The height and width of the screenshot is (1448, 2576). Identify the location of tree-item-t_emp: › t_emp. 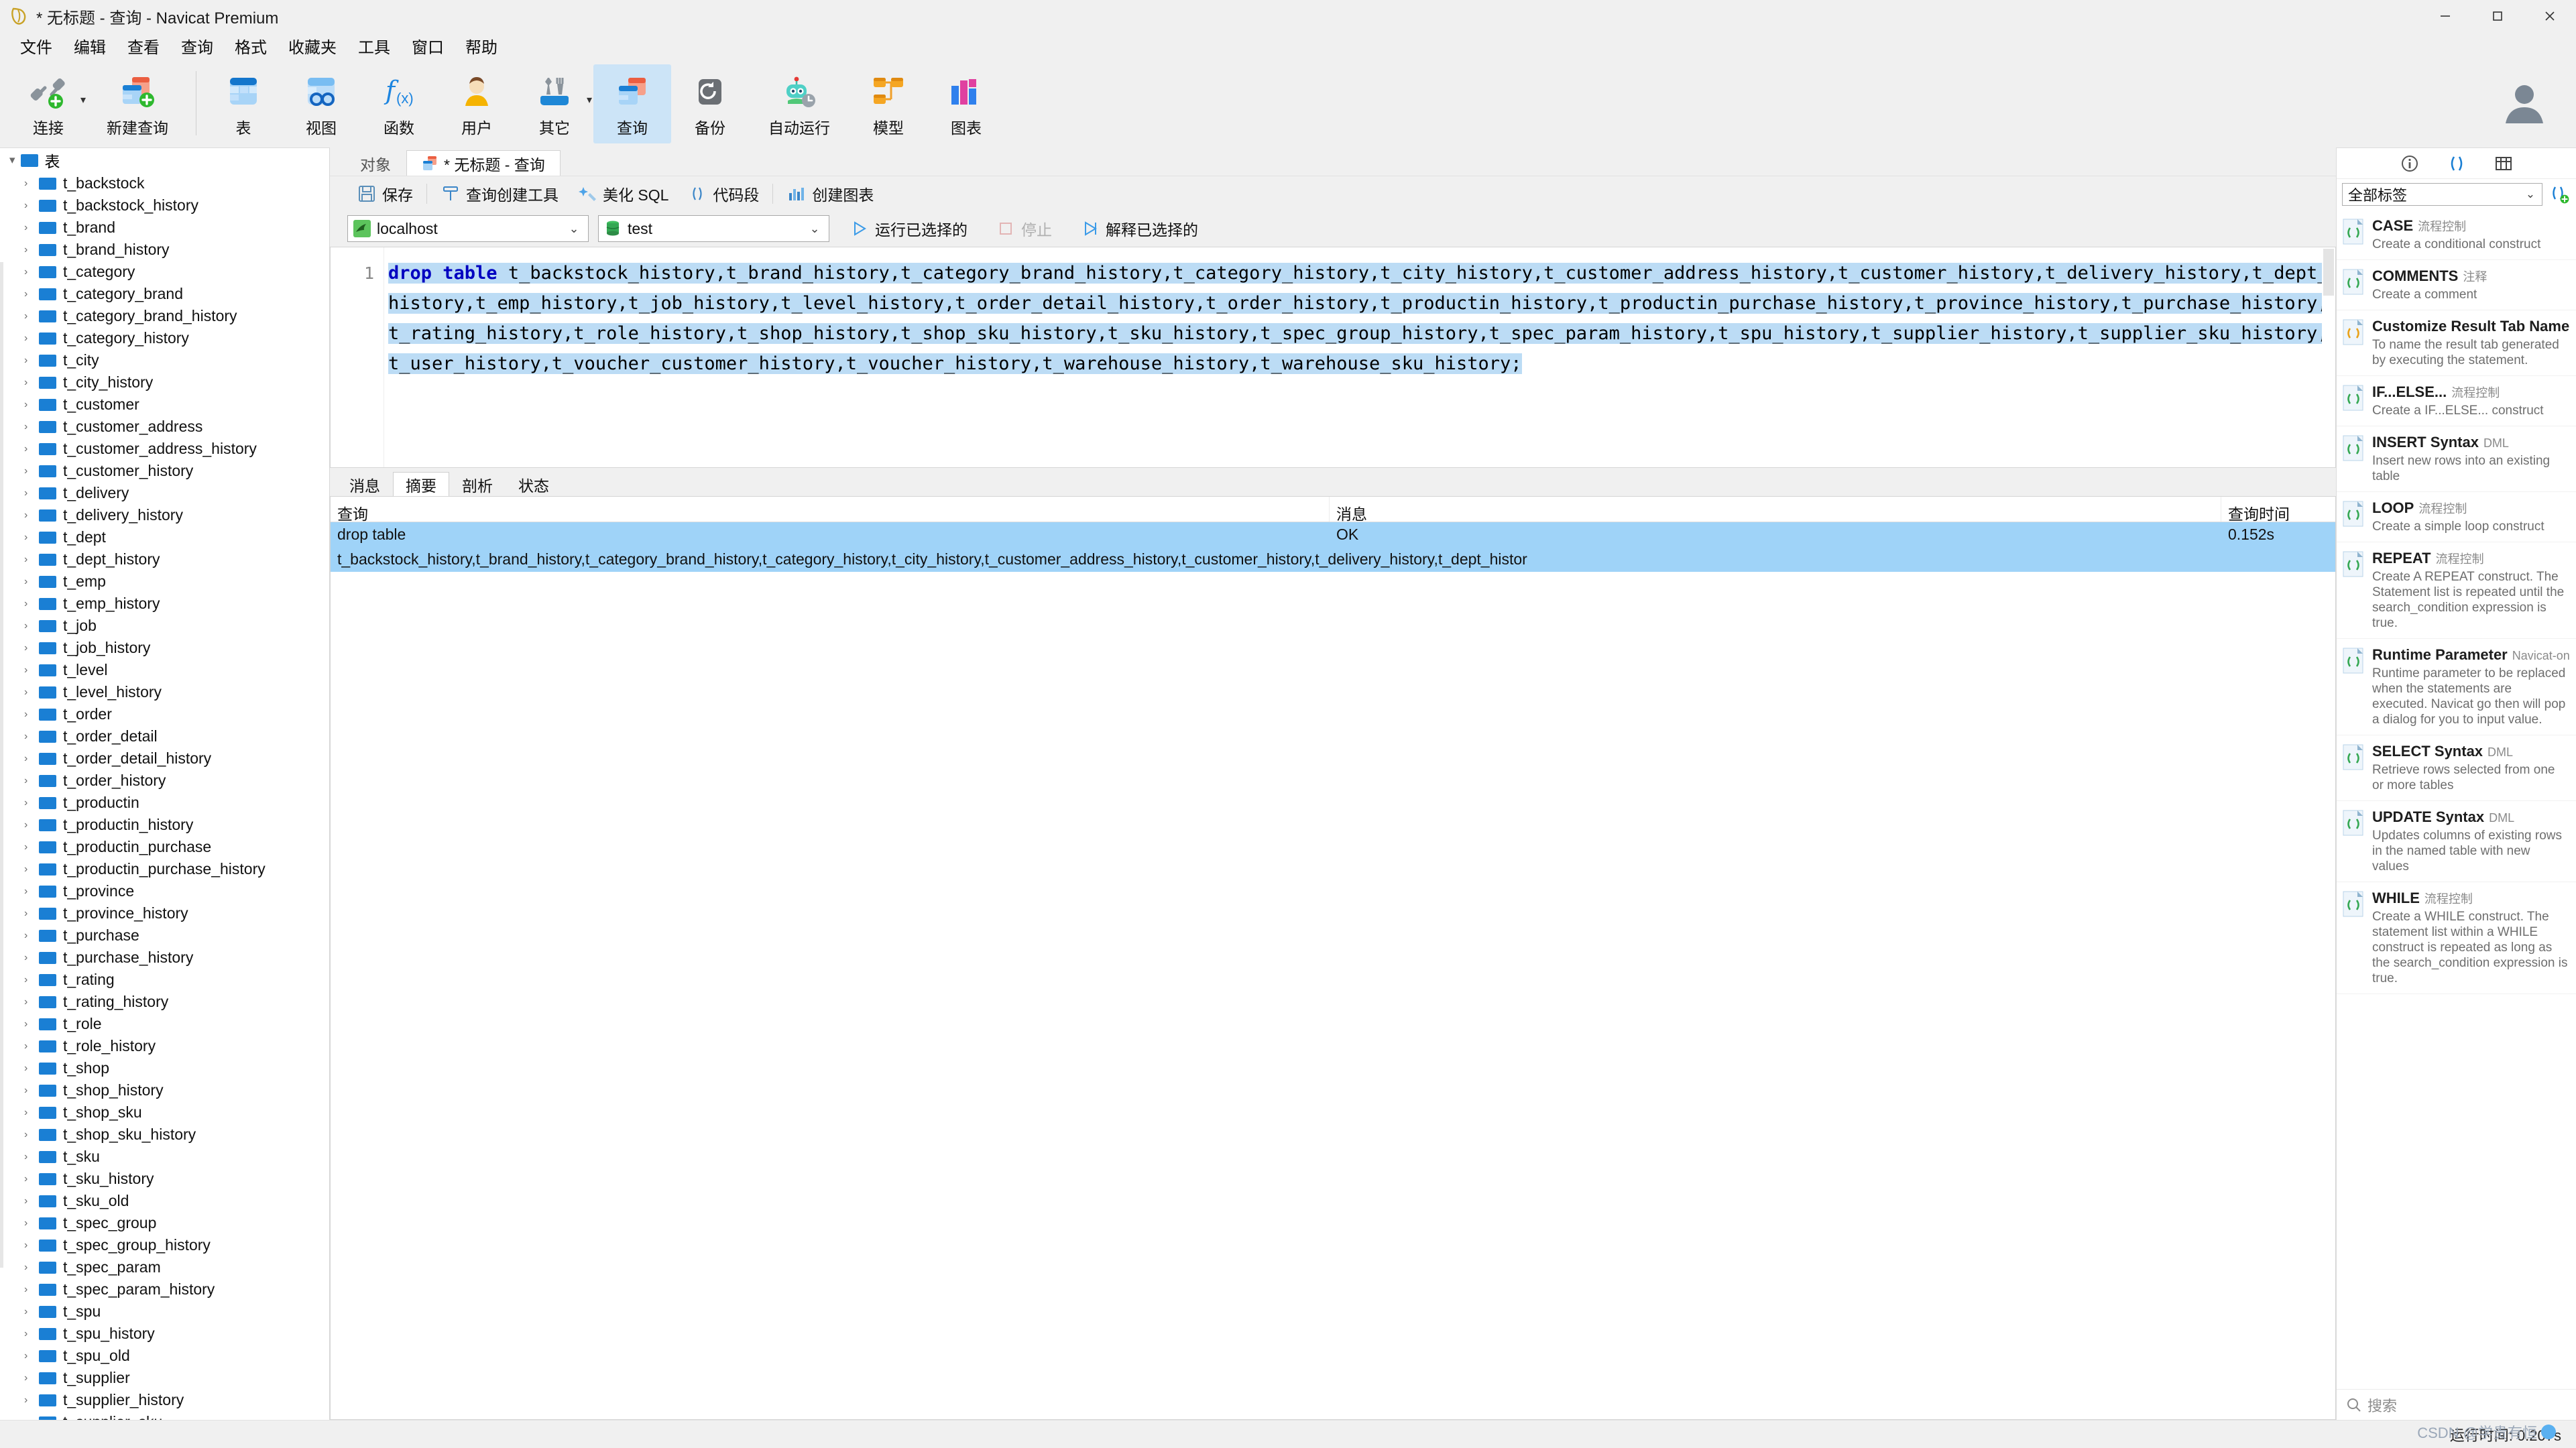
(164, 581).